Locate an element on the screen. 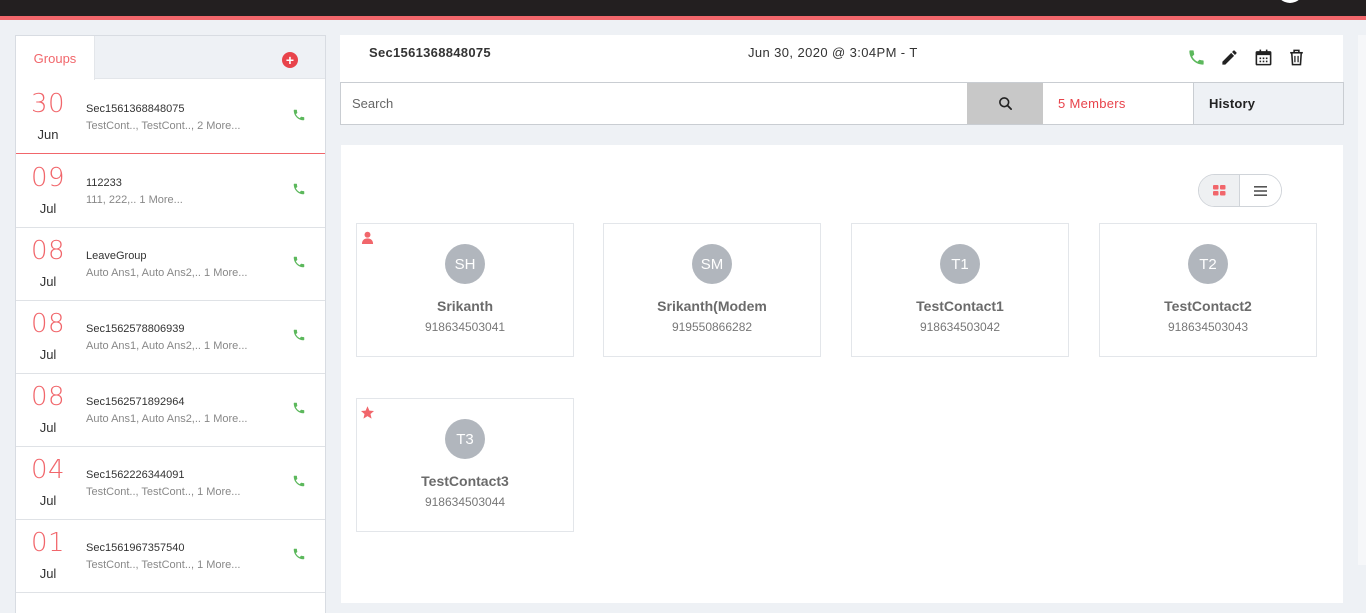 The height and width of the screenshot is (613, 1366). list-icon is located at coordinates (1260, 190).